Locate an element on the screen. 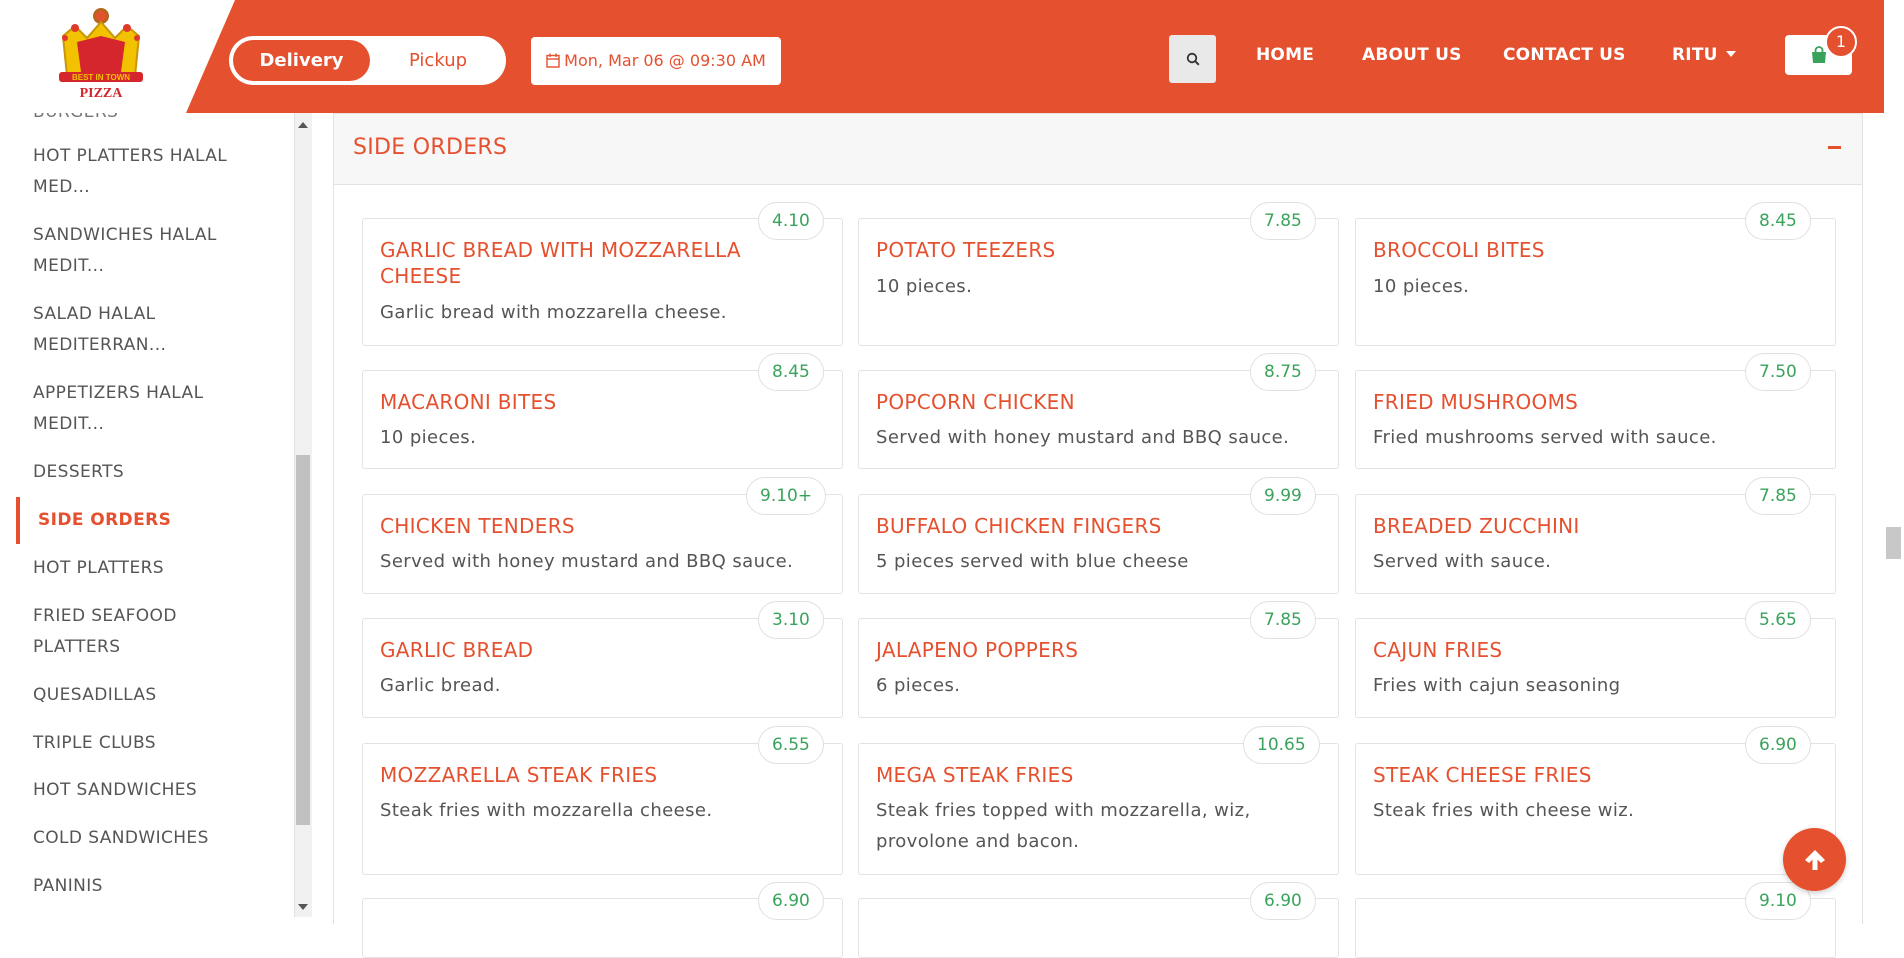 This screenshot has width=1904, height=958. sidebar-item-hot-sandwiches: HOT SANDWICHES is located at coordinates (138, 790).